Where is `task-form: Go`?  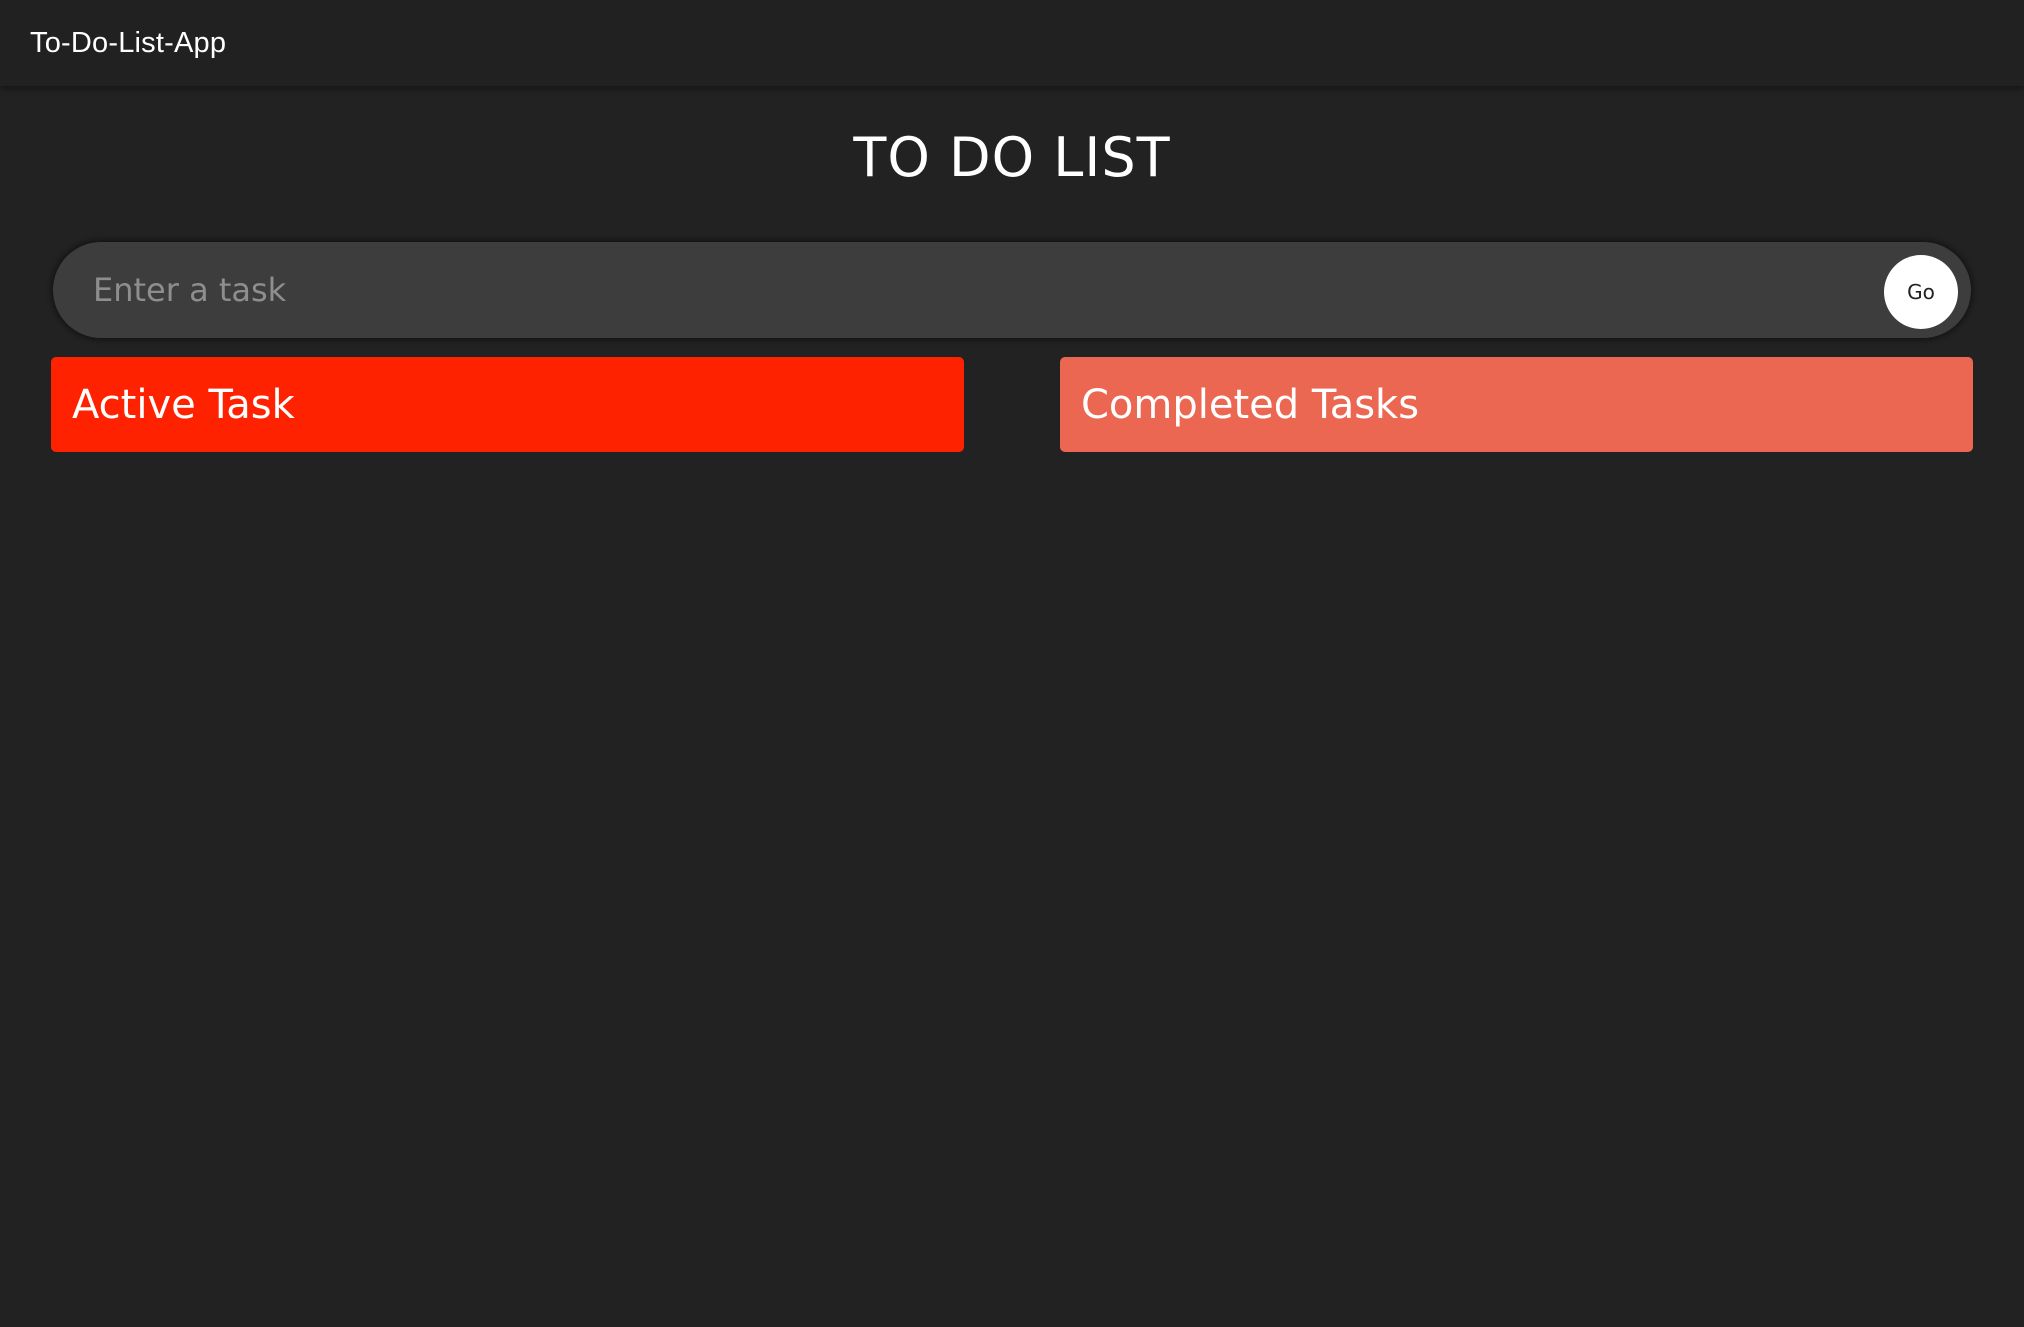 task-form: Go is located at coordinates (1012, 290).